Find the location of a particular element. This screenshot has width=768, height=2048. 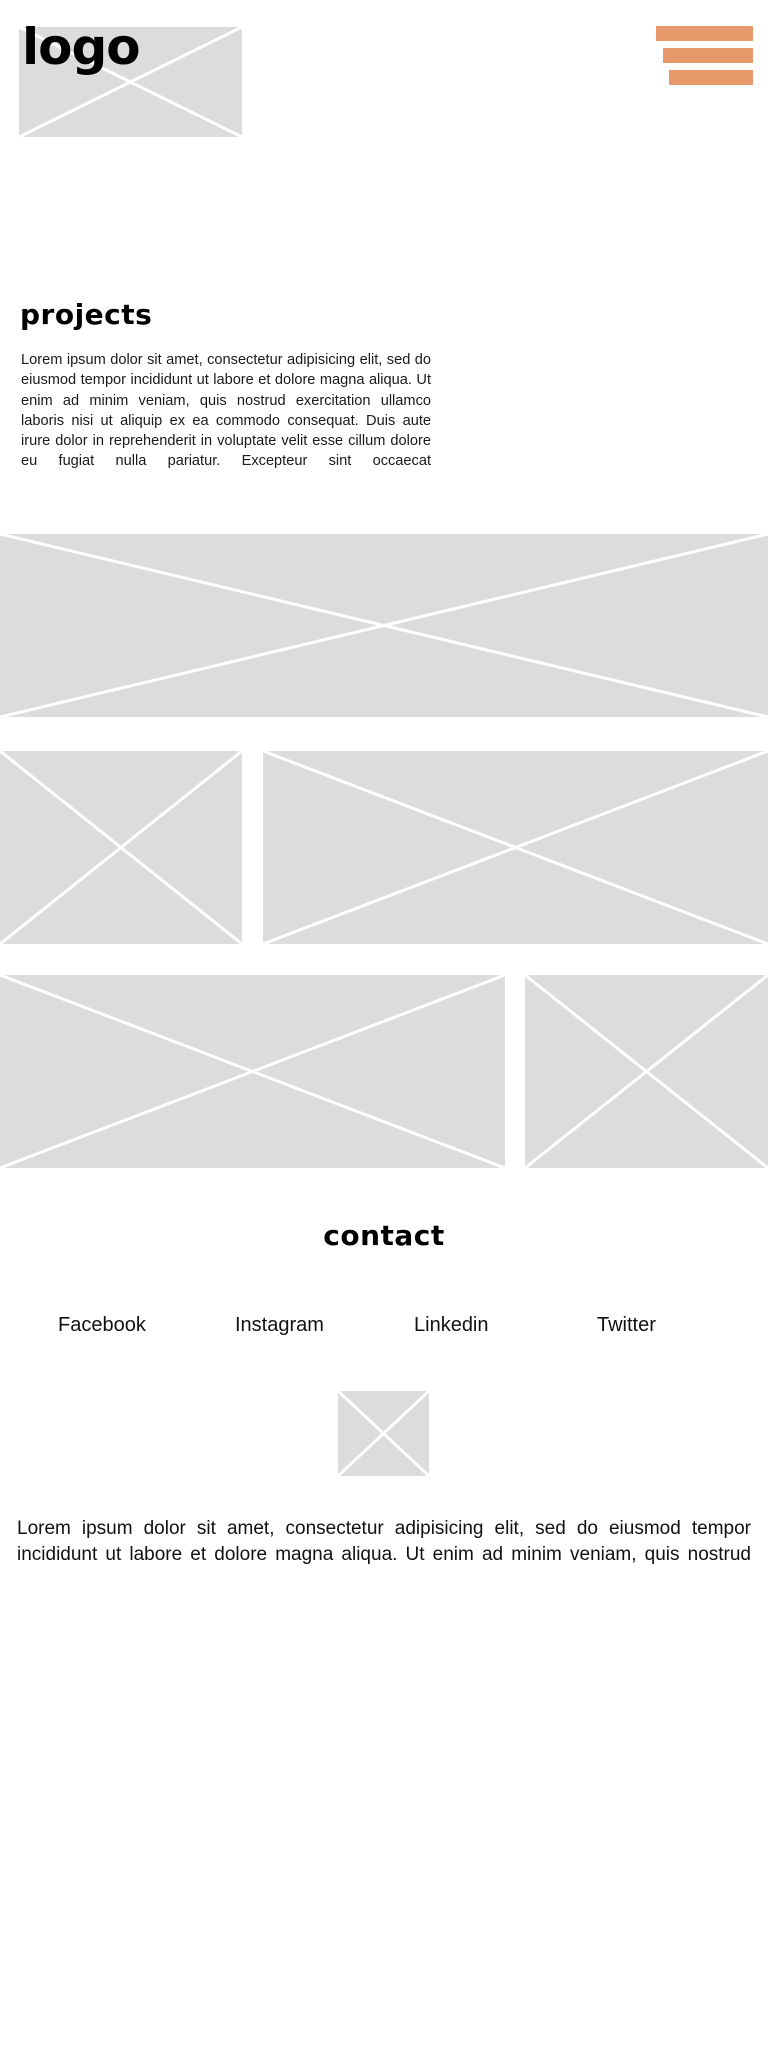

project-image-large-right is located at coordinates (515, 847).